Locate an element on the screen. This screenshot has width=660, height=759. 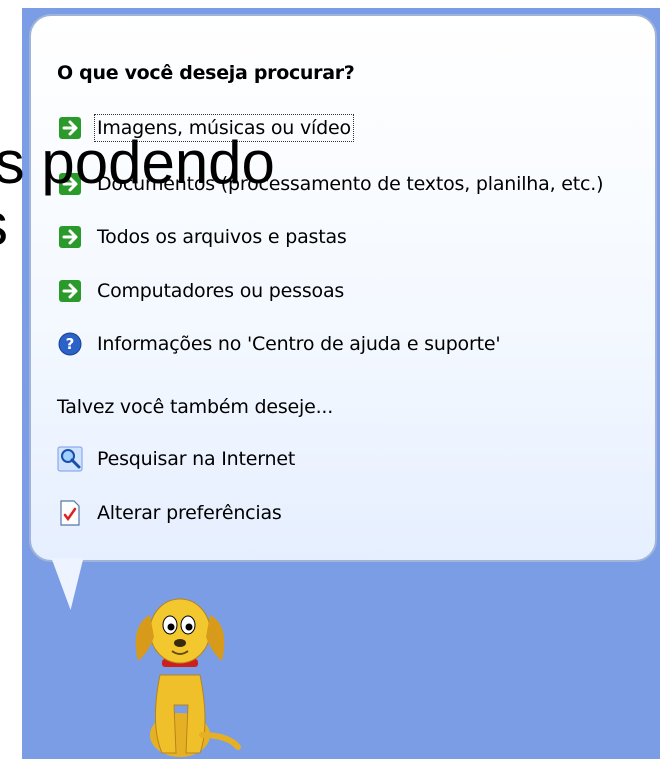
slide-overlay-text: /s podendo s is located at coordinates (137, 194).